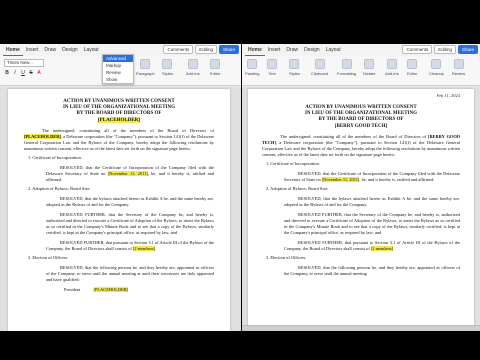 The width and height of the screenshot is (480, 360). I want to click on paintbrush-icon, so click(252, 64).